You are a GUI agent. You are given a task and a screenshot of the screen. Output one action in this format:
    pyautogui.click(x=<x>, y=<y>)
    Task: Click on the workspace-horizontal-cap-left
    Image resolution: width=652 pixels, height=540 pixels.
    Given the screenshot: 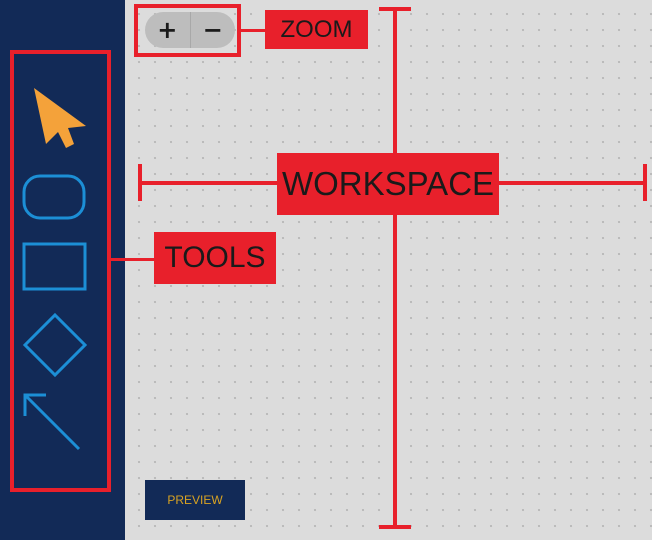 What is the action you would take?
    pyautogui.click(x=140, y=182)
    